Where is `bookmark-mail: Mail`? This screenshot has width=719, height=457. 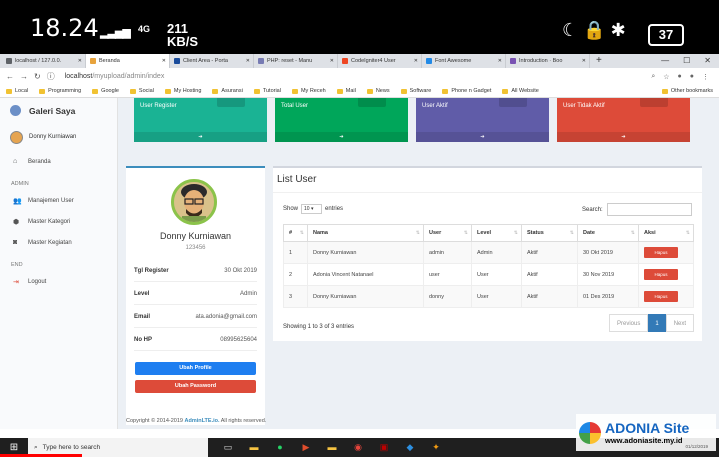
bookmark-mail: Mail is located at coordinates (346, 91).